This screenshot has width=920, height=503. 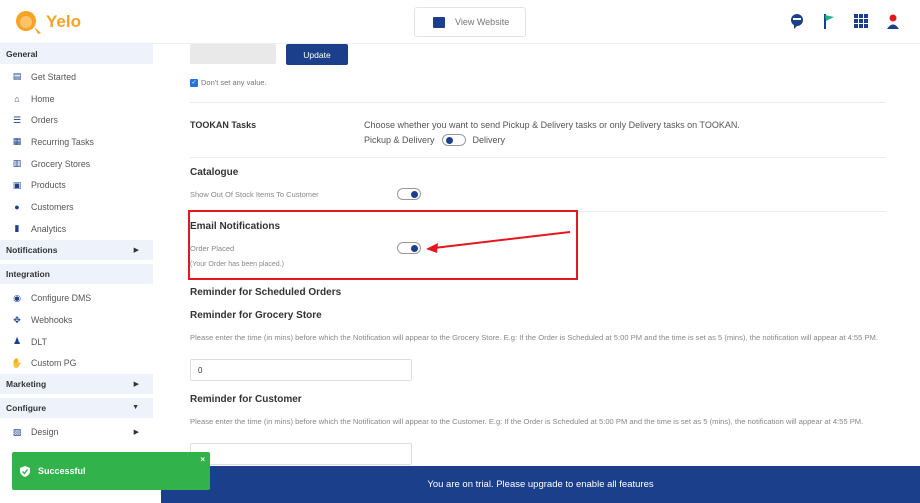 What do you see at coordinates (17, 141) in the screenshot?
I see `calendar-icon: ▦` at bounding box center [17, 141].